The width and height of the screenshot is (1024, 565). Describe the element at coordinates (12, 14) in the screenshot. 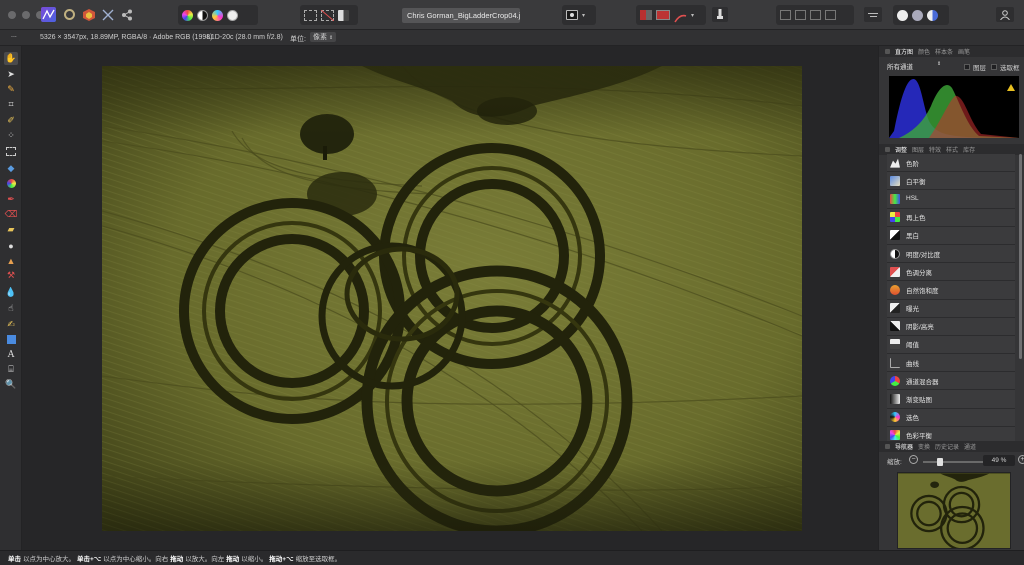

I see `close-window-button` at that location.